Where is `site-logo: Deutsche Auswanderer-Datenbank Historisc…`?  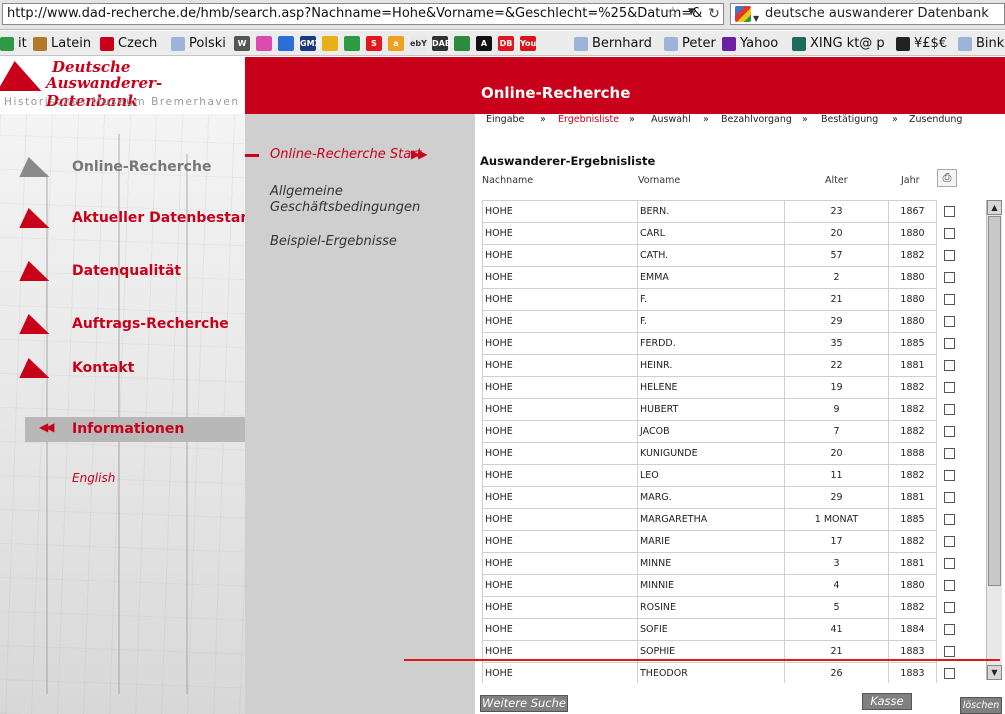 site-logo: Deutsche Auswanderer-Datenbank Historisc… is located at coordinates (122, 85).